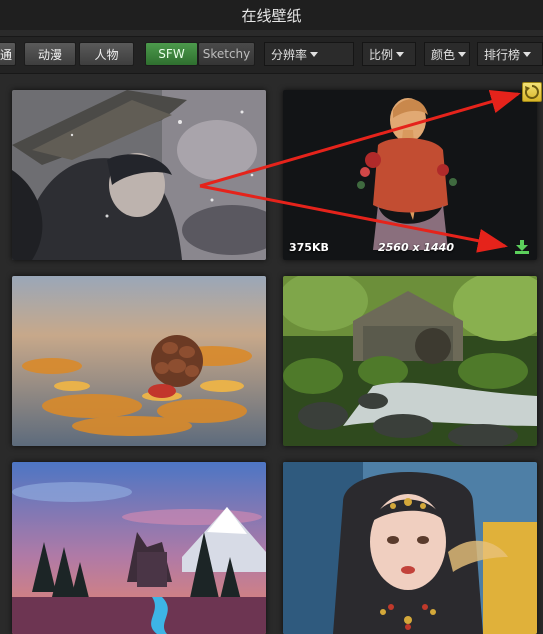 The image size is (543, 634). I want to click on color-dropdown: 颜色, so click(447, 54).